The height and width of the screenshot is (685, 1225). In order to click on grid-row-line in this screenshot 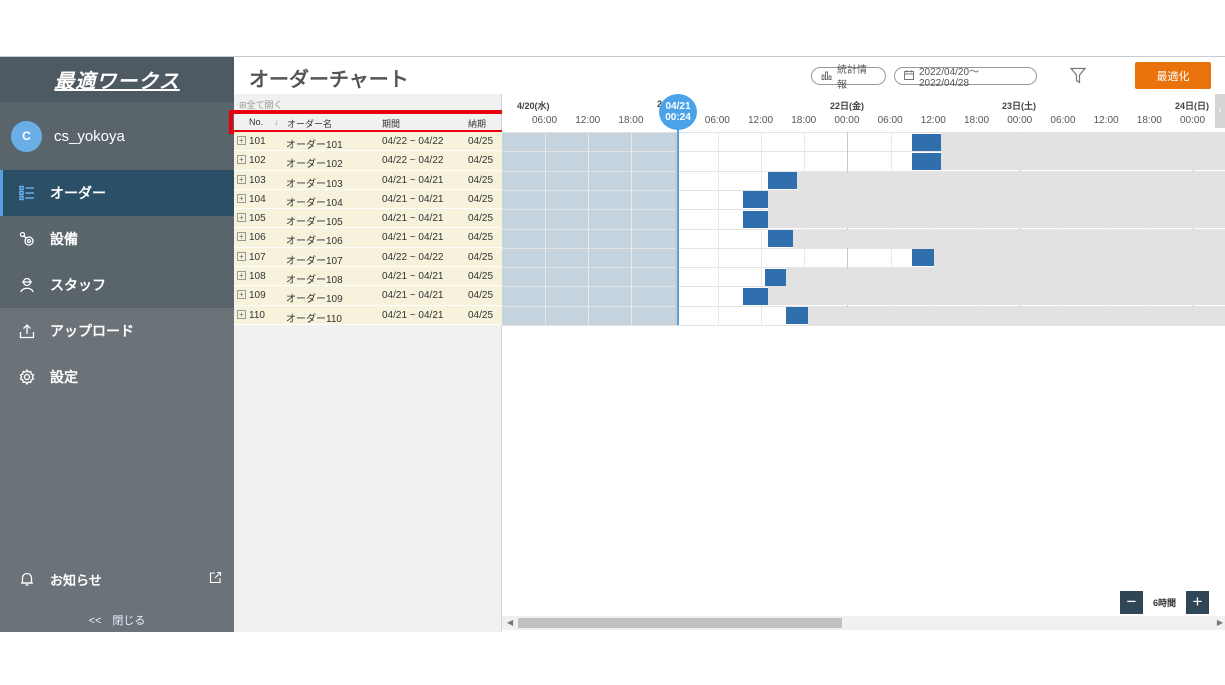, I will do `click(863, 325)`.